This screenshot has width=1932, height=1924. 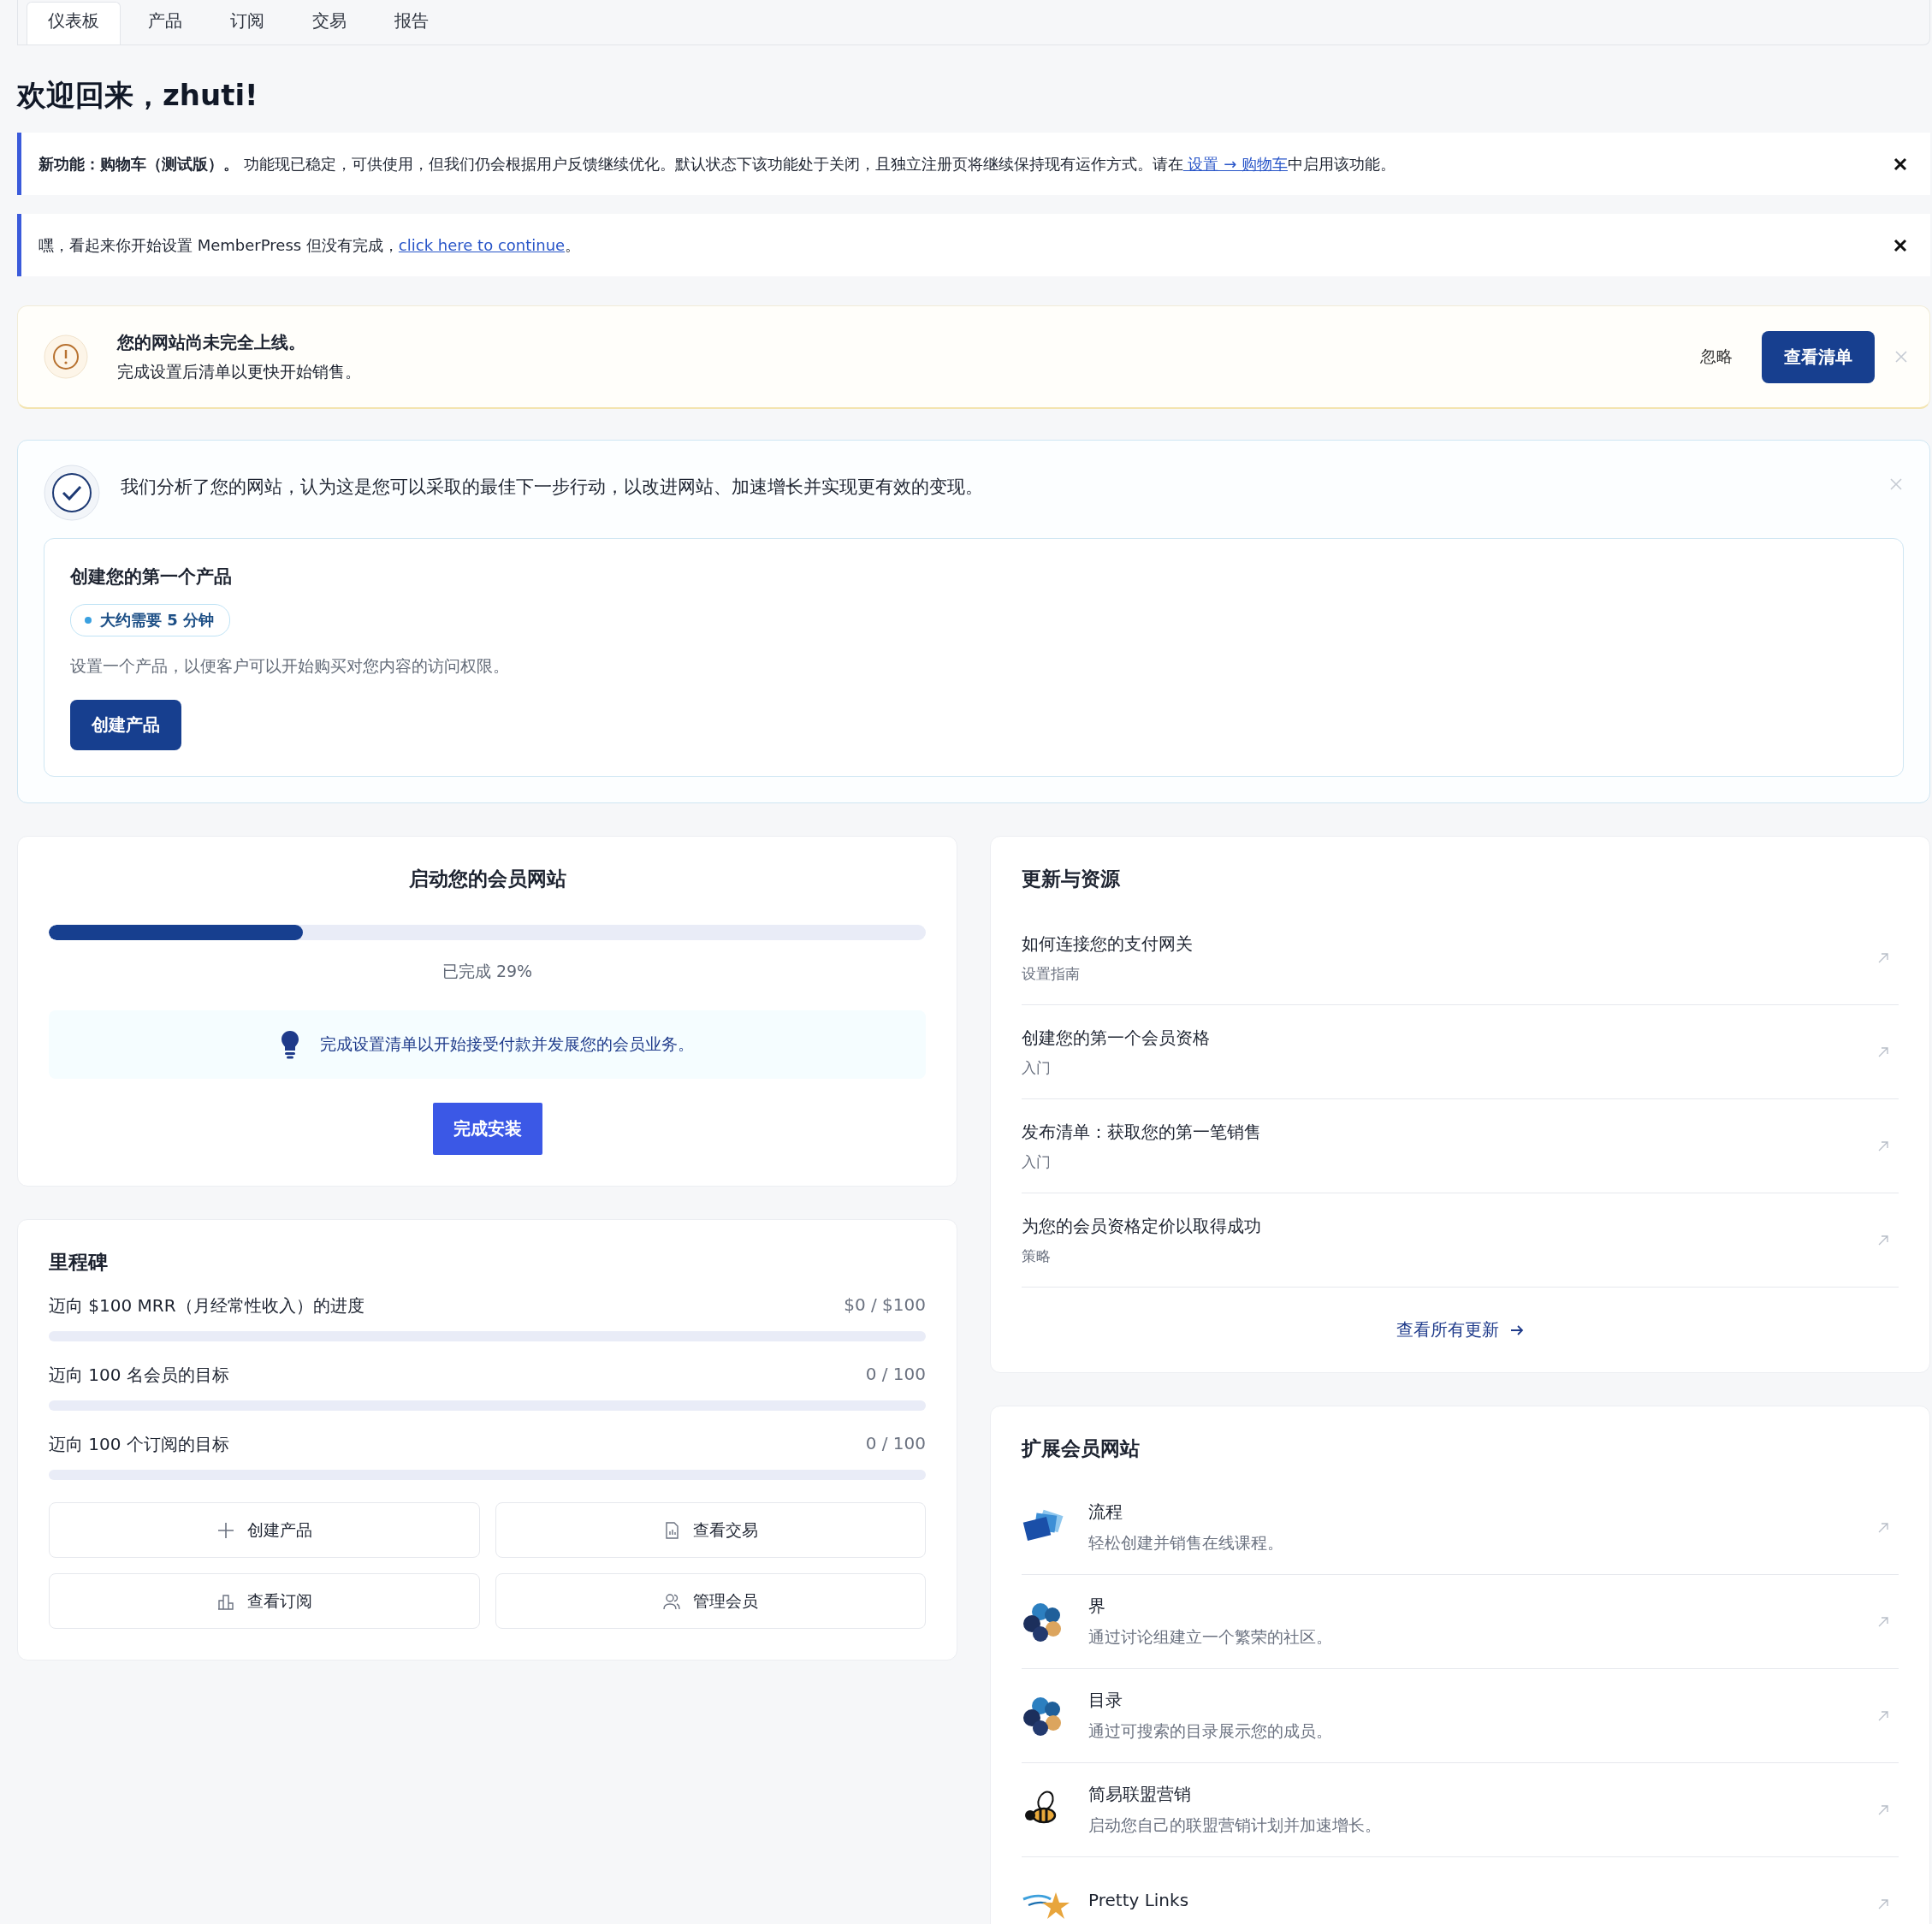 I want to click on resource-category: 设置指南, so click(x=1051, y=973).